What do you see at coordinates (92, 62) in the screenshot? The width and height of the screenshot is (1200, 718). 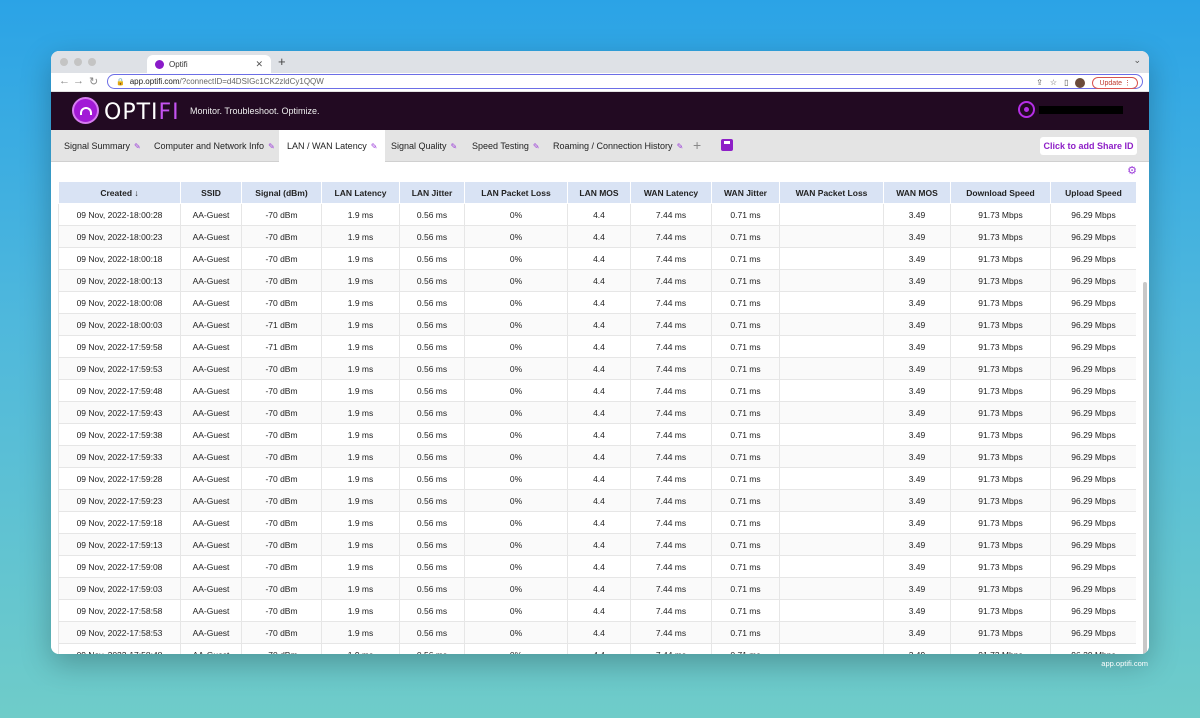 I see `maximize-window-button` at bounding box center [92, 62].